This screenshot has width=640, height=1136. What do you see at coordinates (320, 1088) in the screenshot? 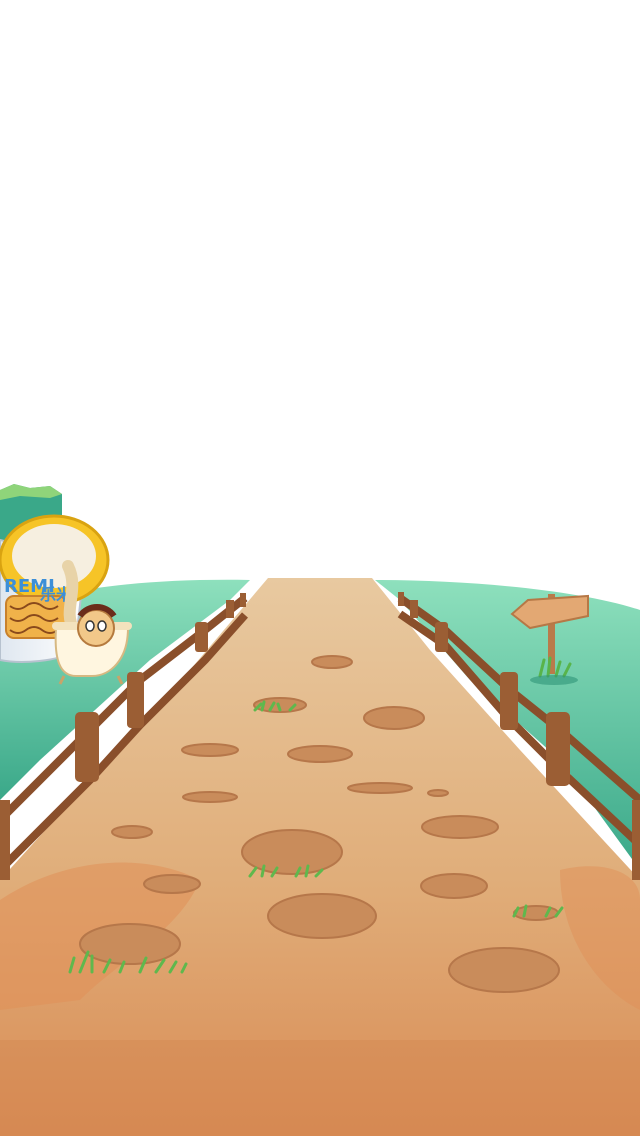
I see `path-bottom-band` at bounding box center [320, 1088].